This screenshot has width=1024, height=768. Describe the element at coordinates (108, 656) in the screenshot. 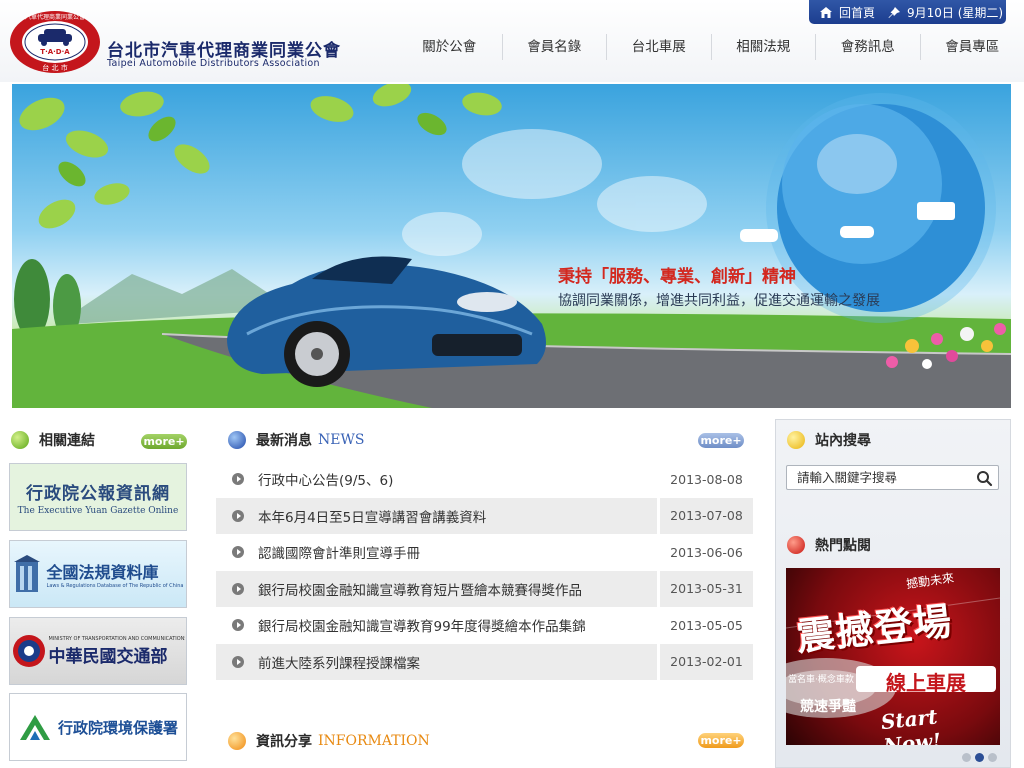

I see `link-ministry-title: 中華民國交通部` at that location.